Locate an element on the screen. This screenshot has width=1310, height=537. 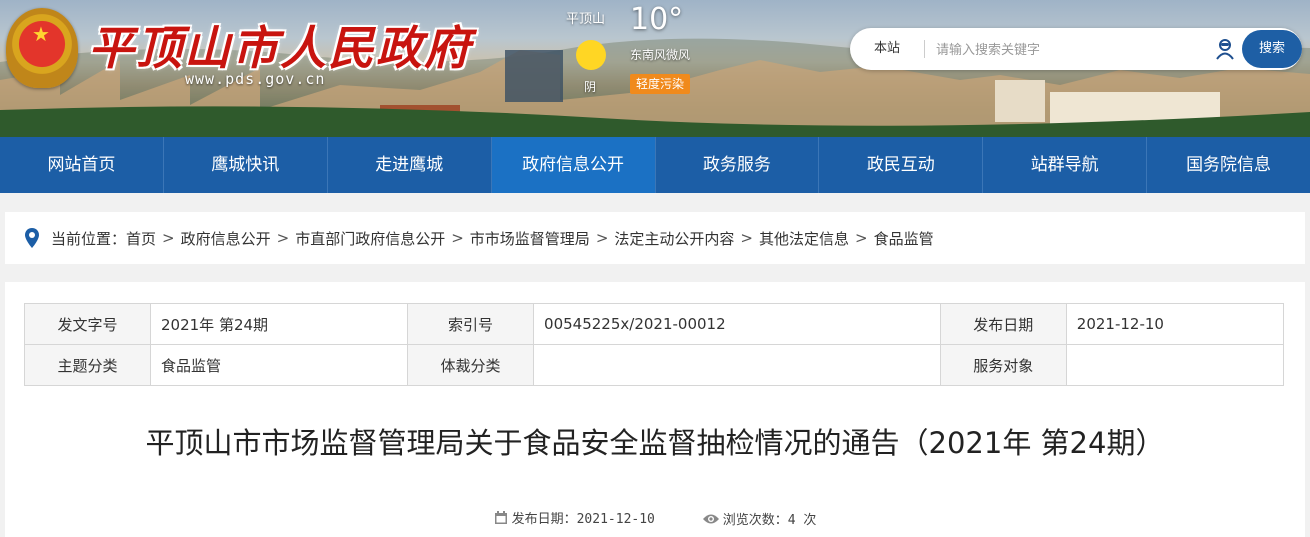
publish-date-item: 发布日期：2021-12-10 is located at coordinates (574, 517).